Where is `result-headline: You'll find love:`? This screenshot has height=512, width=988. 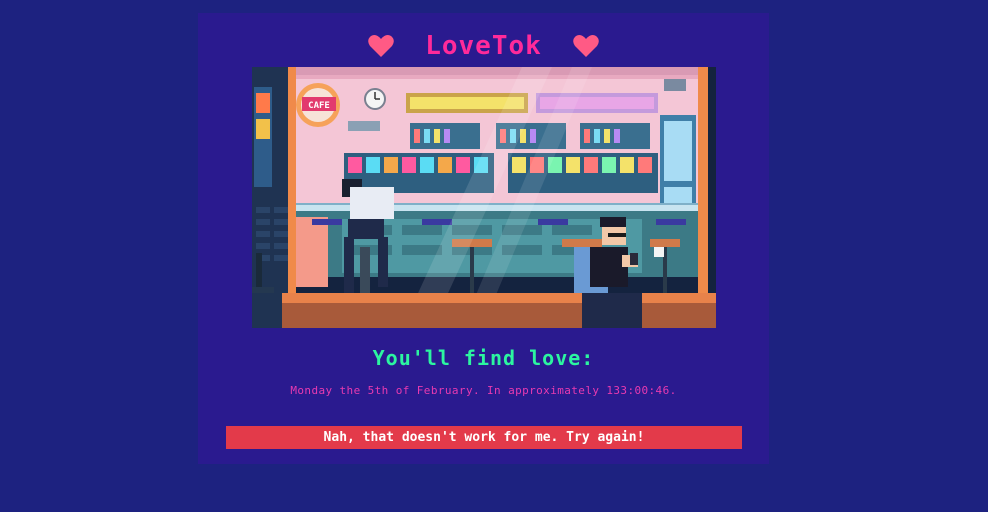
result-headline: You'll find love: is located at coordinates (483, 358).